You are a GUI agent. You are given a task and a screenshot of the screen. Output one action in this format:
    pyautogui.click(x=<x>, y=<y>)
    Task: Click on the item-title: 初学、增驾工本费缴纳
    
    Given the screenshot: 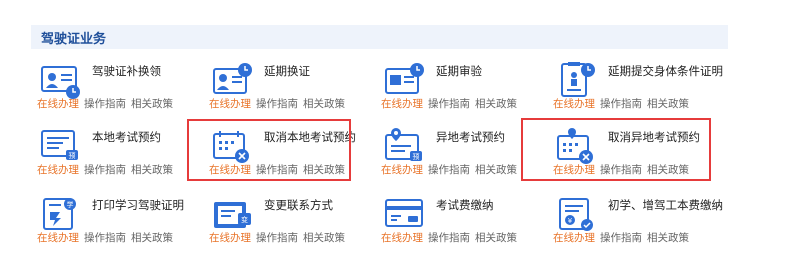 What is the action you would take?
    pyautogui.click(x=667, y=205)
    